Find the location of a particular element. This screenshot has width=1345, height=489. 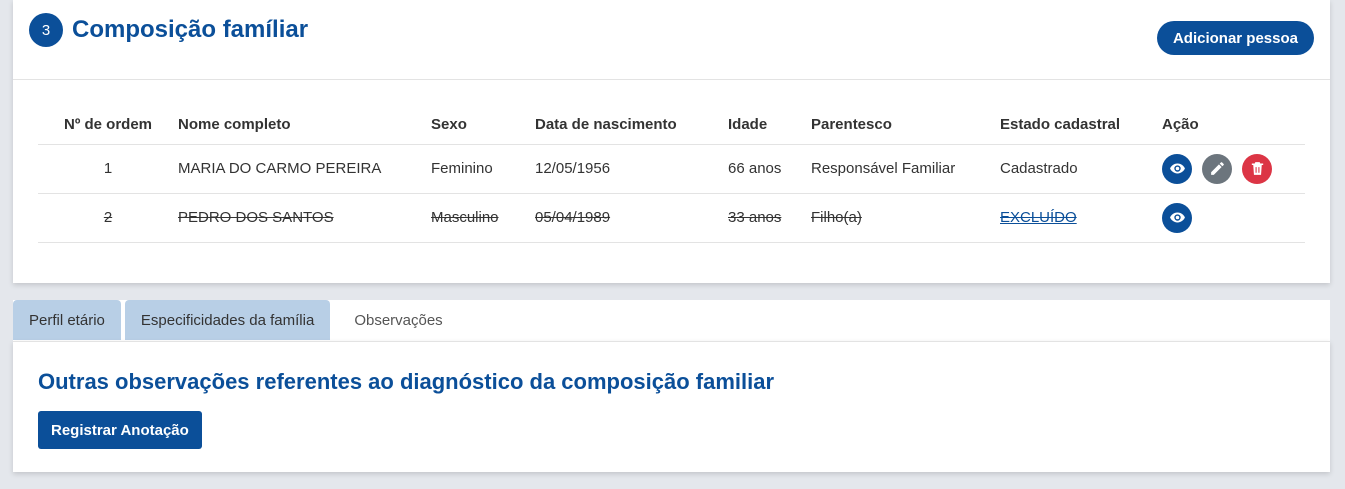

pencil-icon is located at coordinates (1217, 168).